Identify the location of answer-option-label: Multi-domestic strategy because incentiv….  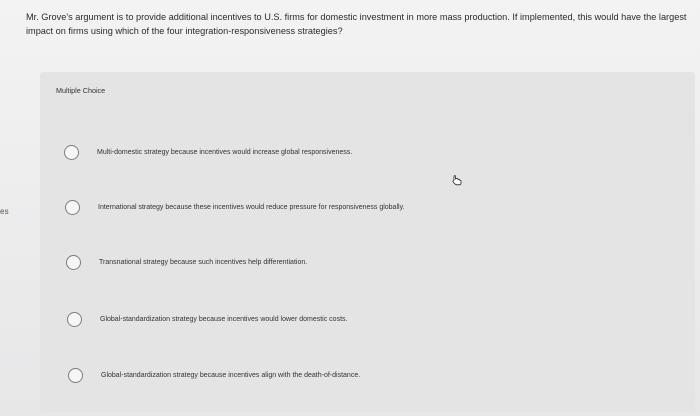
(225, 152).